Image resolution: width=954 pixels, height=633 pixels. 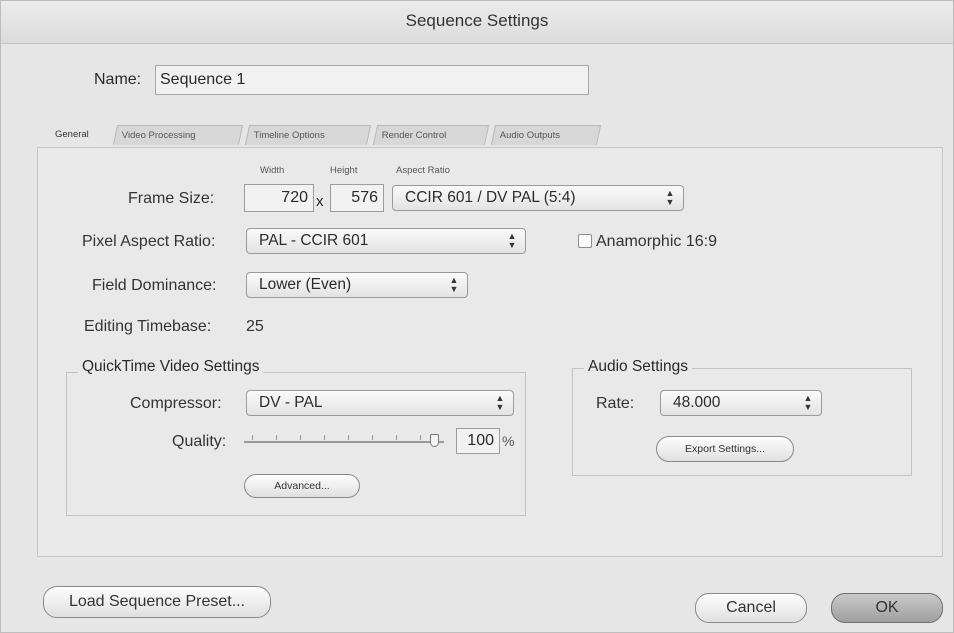 What do you see at coordinates (414, 135) in the screenshot?
I see `tab-label: Render Control` at bounding box center [414, 135].